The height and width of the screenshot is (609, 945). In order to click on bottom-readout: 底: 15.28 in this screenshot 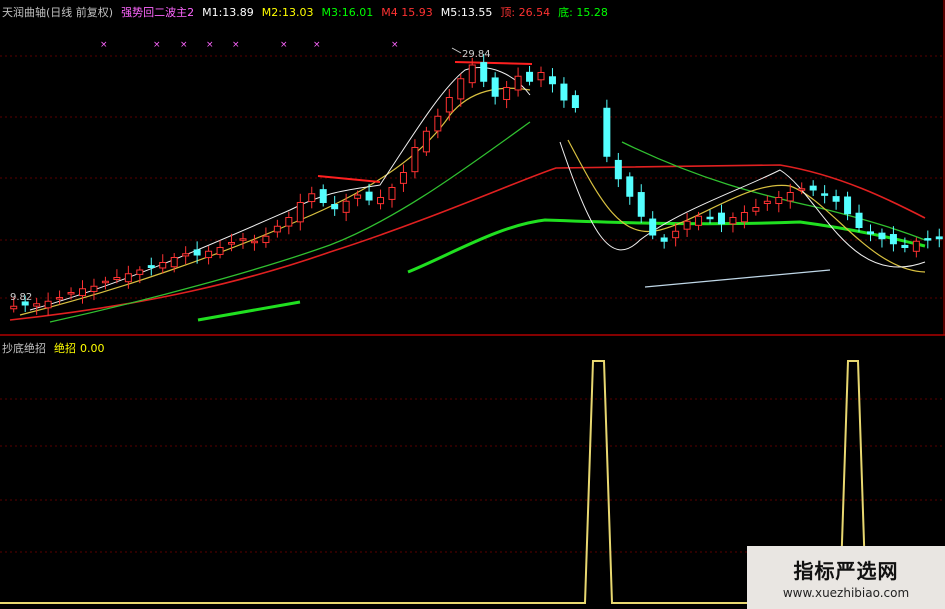, I will do `click(583, 12)`.